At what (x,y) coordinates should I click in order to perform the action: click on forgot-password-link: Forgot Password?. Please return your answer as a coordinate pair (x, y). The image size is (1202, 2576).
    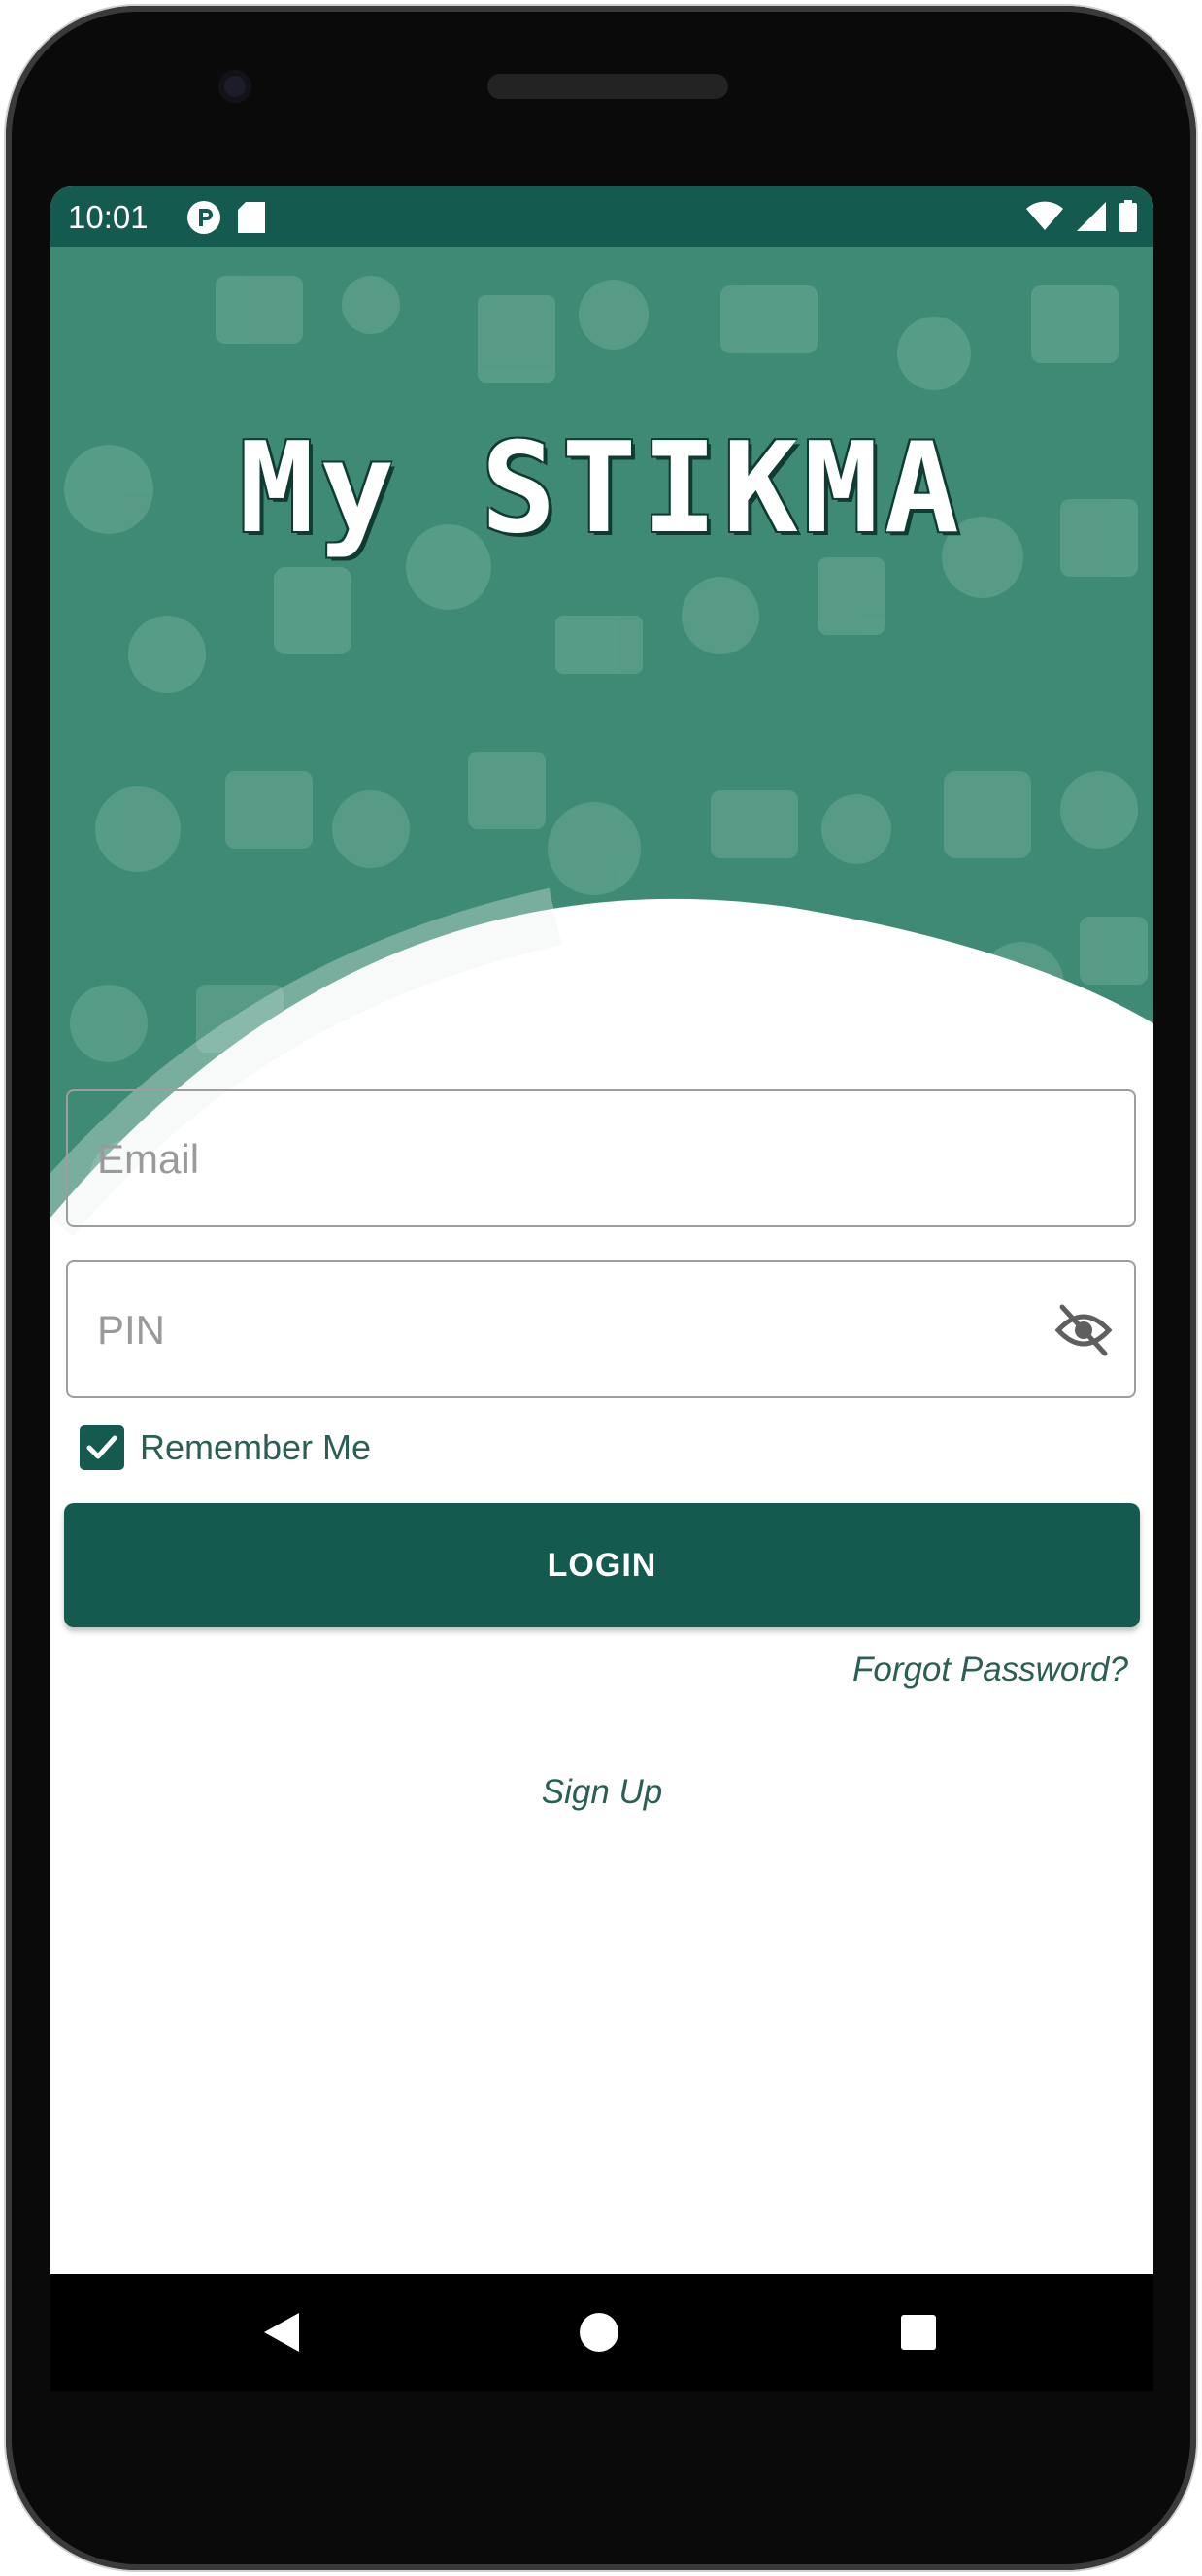
    Looking at the image, I should click on (990, 1670).